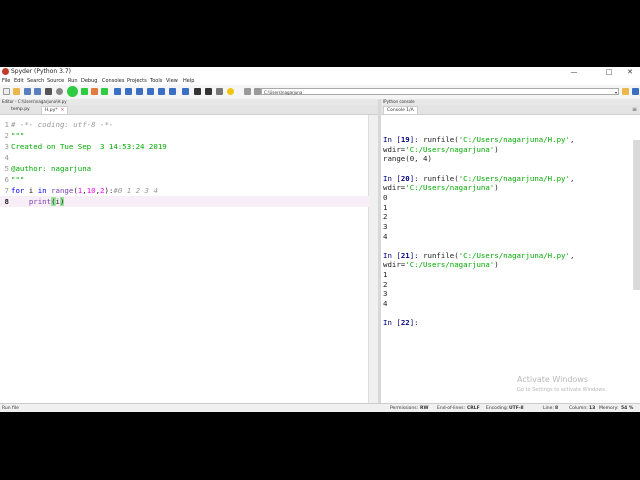  Describe the element at coordinates (172, 81) in the screenshot. I see `menu-view: View` at that location.